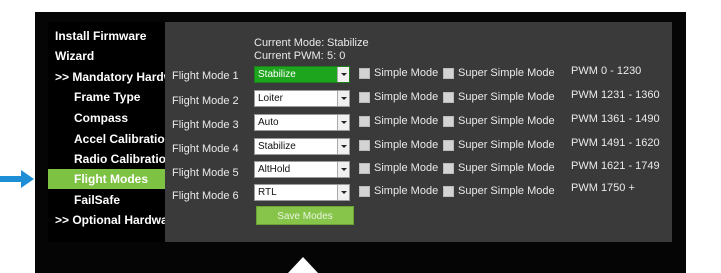 This screenshot has height=273, width=721. What do you see at coordinates (364, 97) in the screenshot?
I see `simple-mode-2-checkbox` at bounding box center [364, 97].